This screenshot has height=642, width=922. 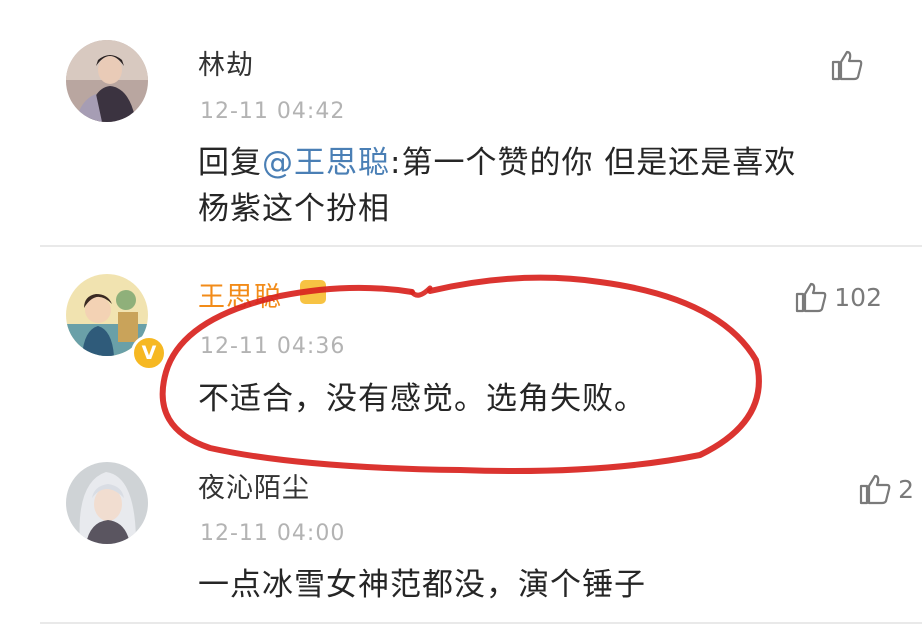 I want to click on like-button, so click(x=850, y=65).